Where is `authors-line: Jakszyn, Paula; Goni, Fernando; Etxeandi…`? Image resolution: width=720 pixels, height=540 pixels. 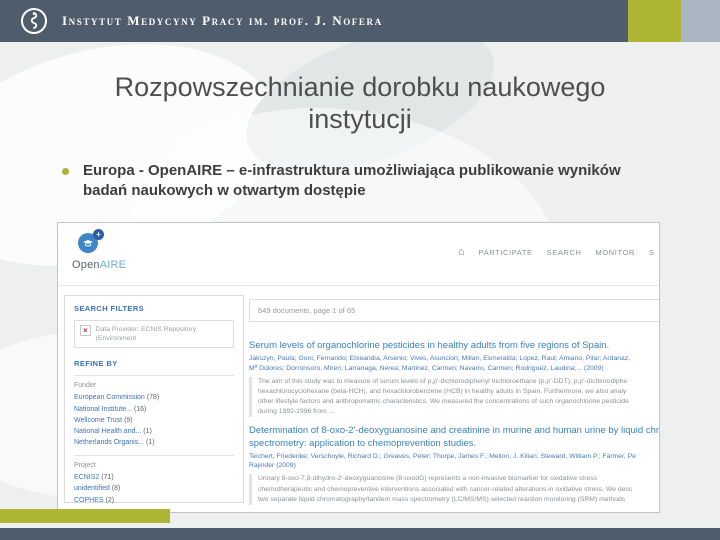 authors-line: Jakszyn, Paula; Goni, Fernando; Etxeandi… is located at coordinates (440, 359).